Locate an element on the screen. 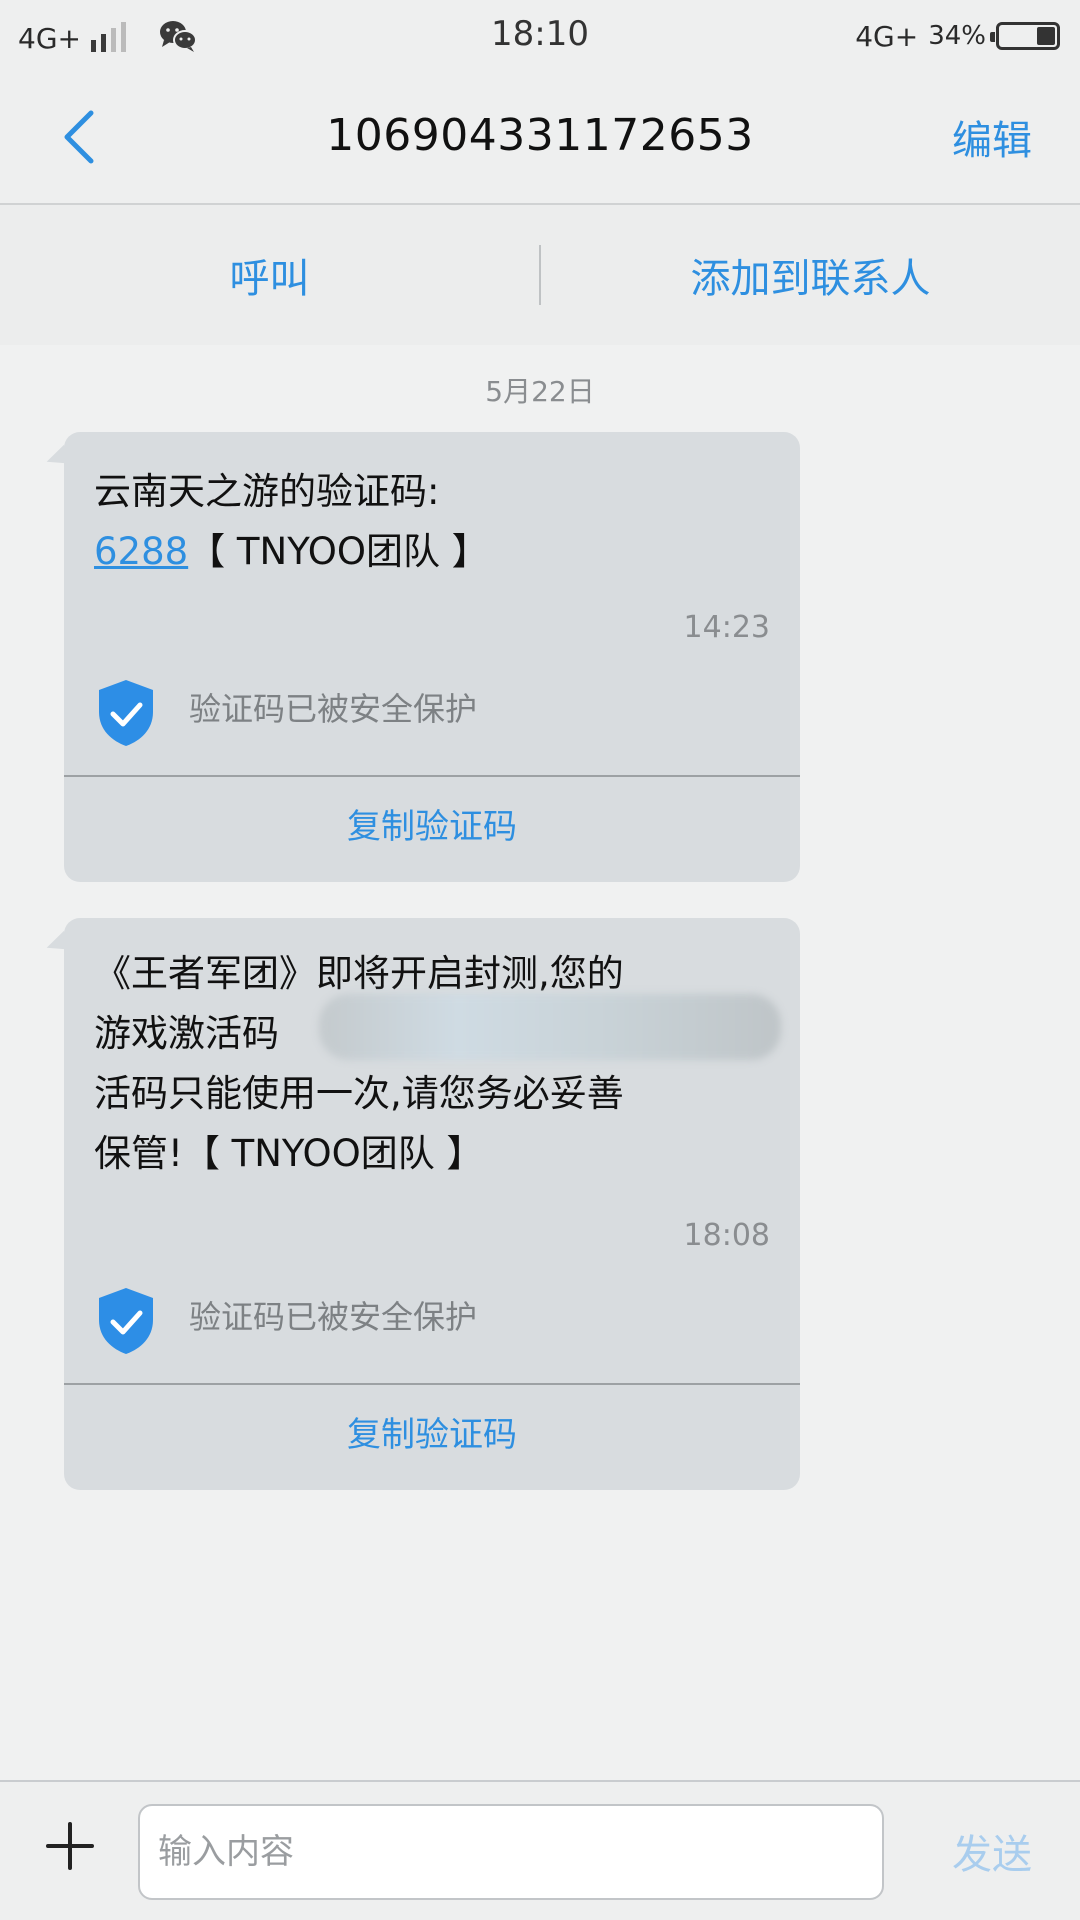 The image size is (1080, 1920). contact-actions: 呼叫 添加到联系人 is located at coordinates (540, 275).